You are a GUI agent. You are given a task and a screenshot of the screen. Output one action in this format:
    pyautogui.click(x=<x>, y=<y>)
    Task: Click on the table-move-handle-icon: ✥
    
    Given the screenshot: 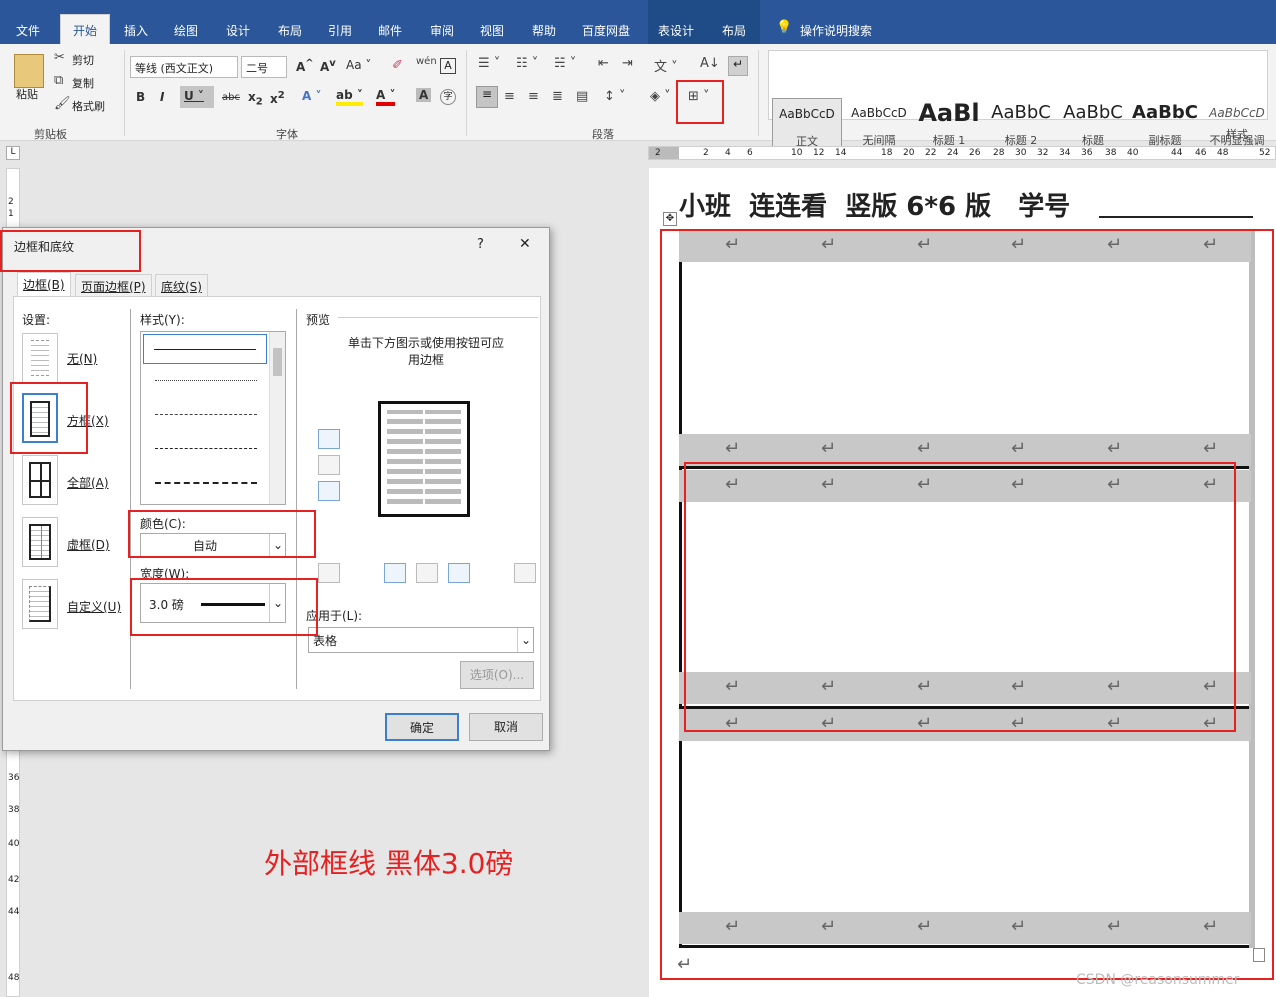 What is the action you would take?
    pyautogui.click(x=670, y=219)
    